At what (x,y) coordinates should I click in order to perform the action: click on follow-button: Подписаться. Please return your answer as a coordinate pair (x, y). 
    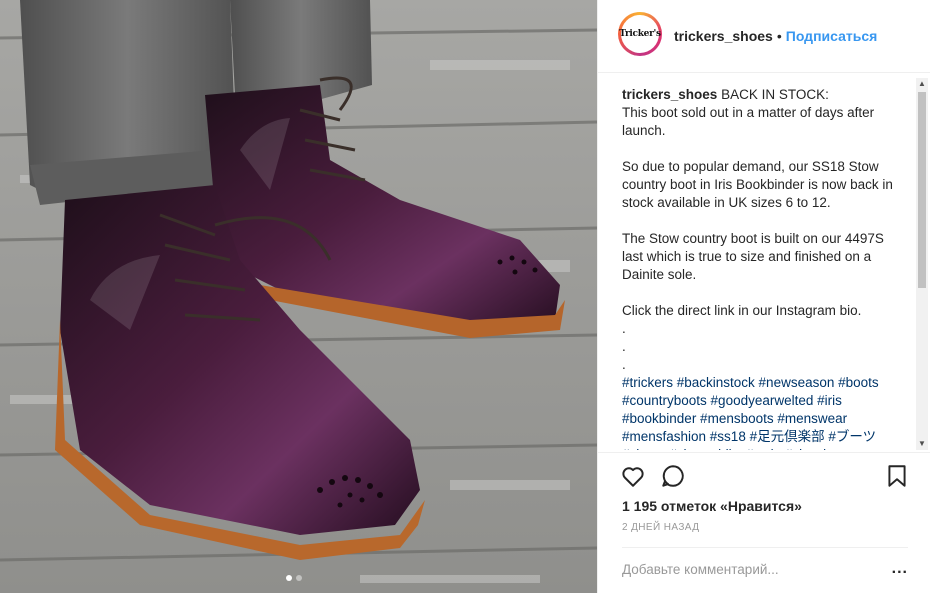
    Looking at the image, I should click on (832, 36).